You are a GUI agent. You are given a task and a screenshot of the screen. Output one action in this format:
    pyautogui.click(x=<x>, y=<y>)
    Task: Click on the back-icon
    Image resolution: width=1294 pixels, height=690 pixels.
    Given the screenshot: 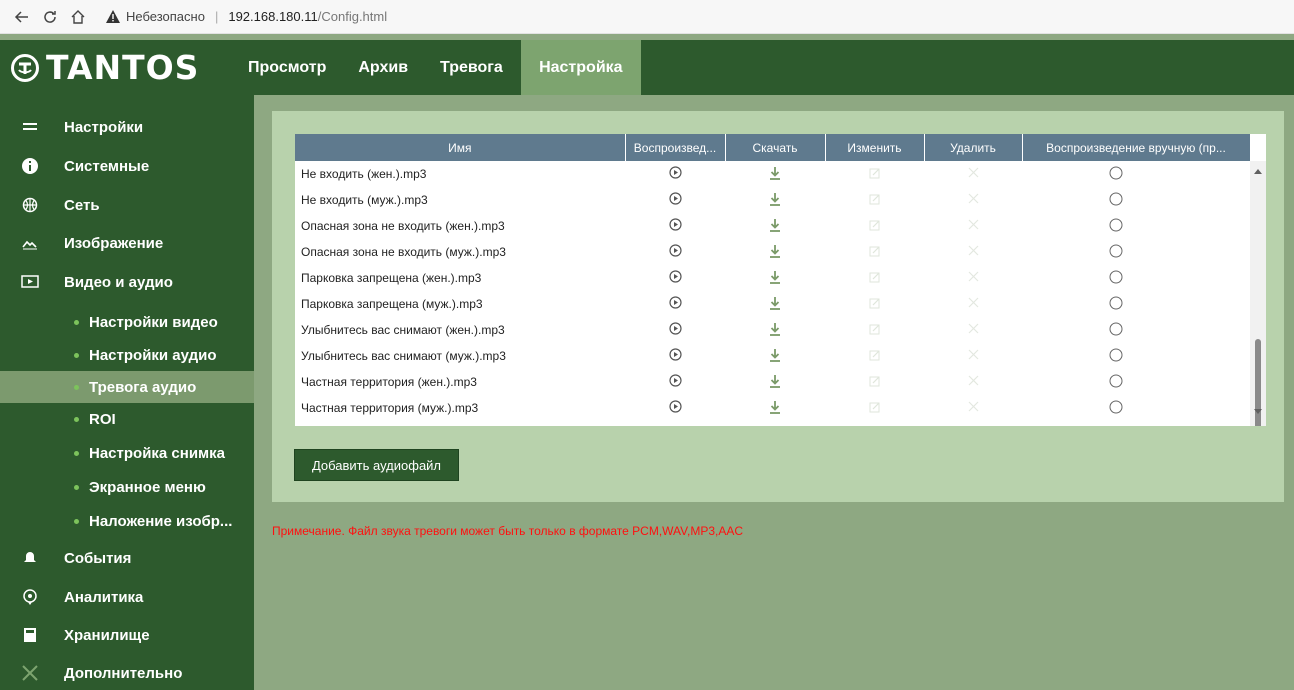 What is the action you would take?
    pyautogui.click(x=22, y=17)
    